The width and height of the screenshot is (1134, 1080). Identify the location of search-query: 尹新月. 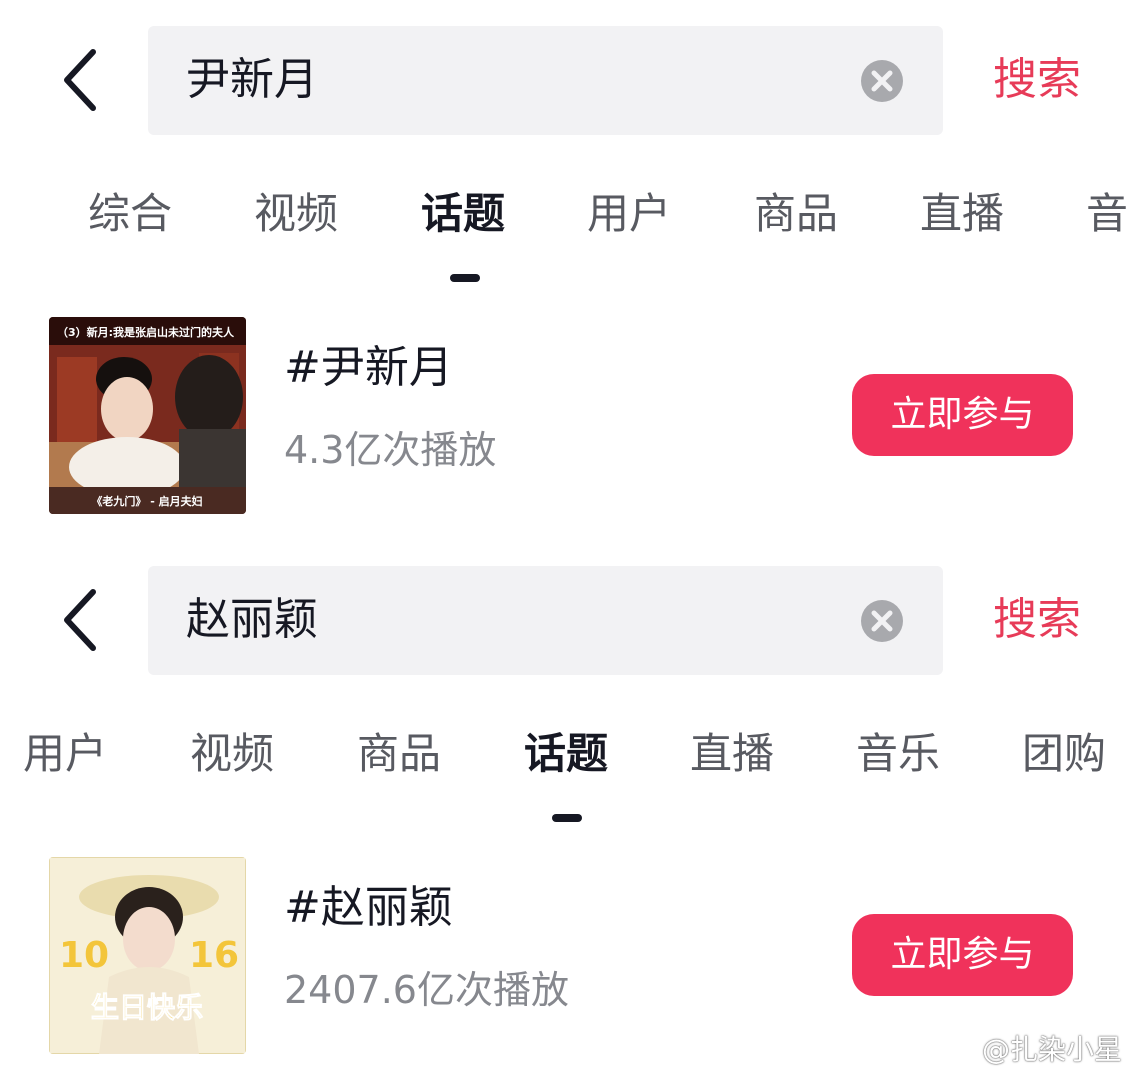
(252, 79).